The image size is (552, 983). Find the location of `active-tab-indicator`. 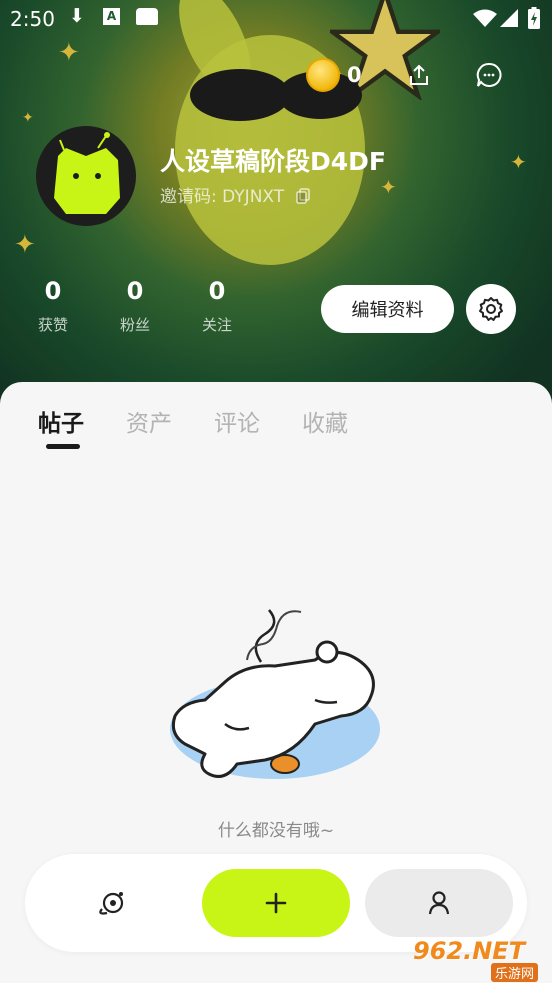

active-tab-indicator is located at coordinates (63, 446).